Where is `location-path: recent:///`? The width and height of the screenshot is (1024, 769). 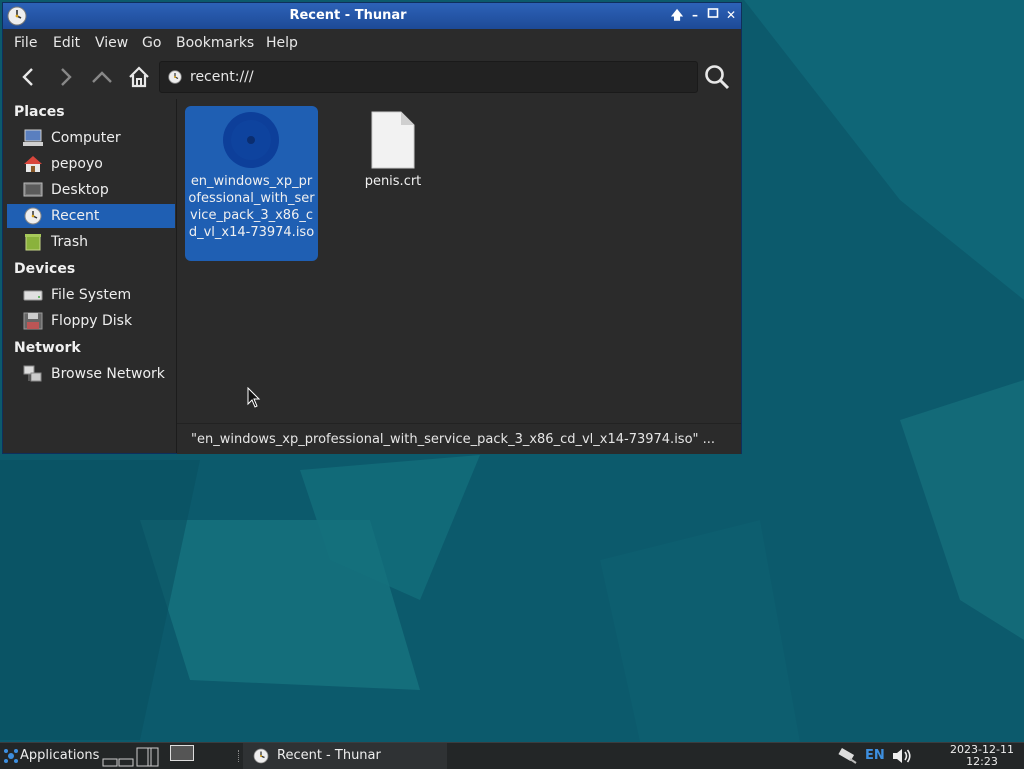 location-path: recent:/// is located at coordinates (222, 77).